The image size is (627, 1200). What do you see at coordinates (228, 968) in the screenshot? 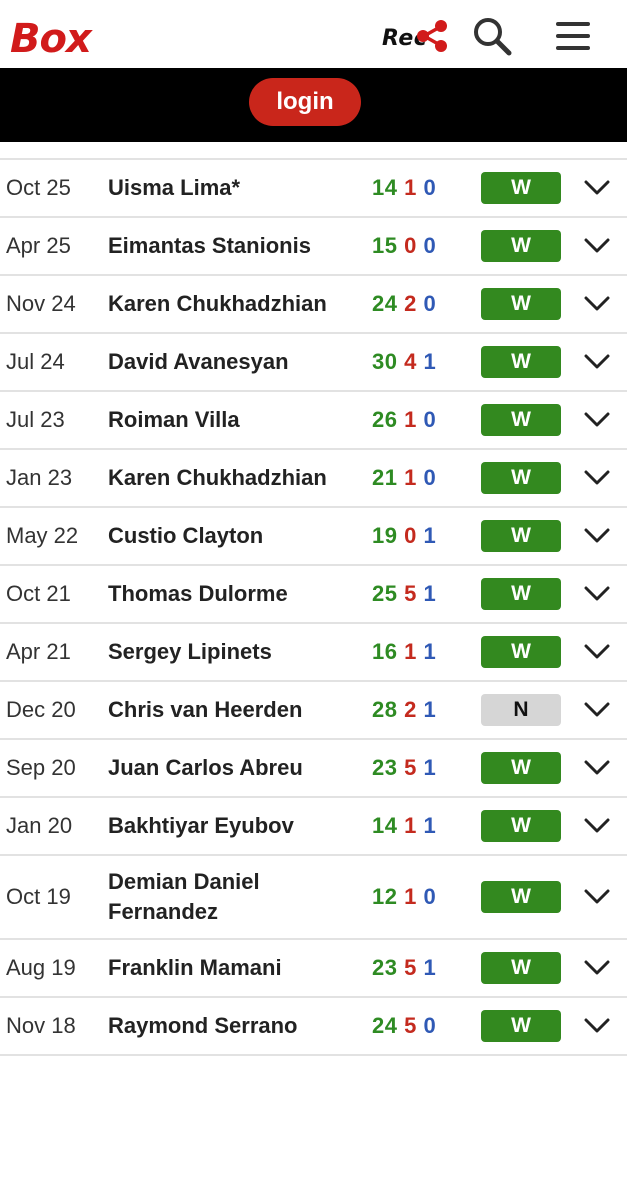
I see `opponent-name-link: Franklin Mamani` at bounding box center [228, 968].